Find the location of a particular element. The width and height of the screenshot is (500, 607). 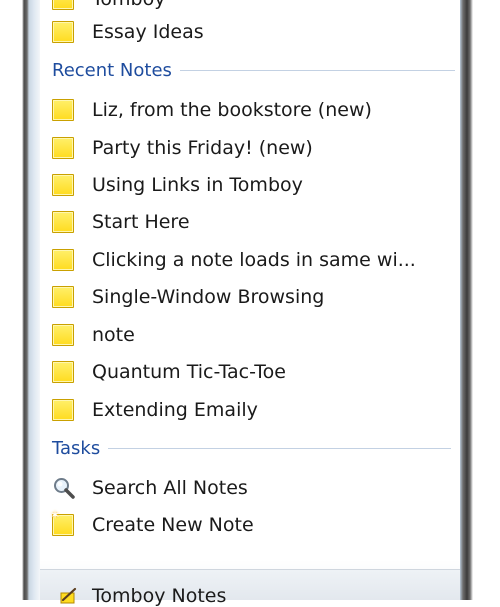

create-new-note-item: Create New Note is located at coordinates (152, 524).